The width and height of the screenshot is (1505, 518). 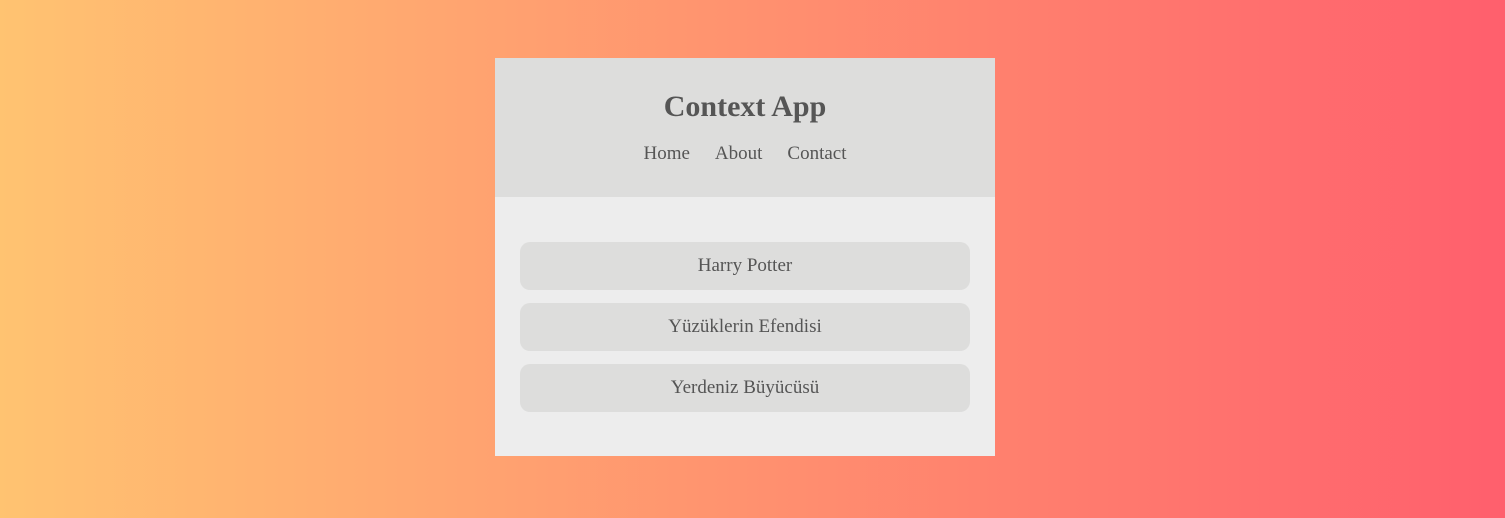 What do you see at coordinates (666, 154) in the screenshot?
I see `nav-link-home: Home` at bounding box center [666, 154].